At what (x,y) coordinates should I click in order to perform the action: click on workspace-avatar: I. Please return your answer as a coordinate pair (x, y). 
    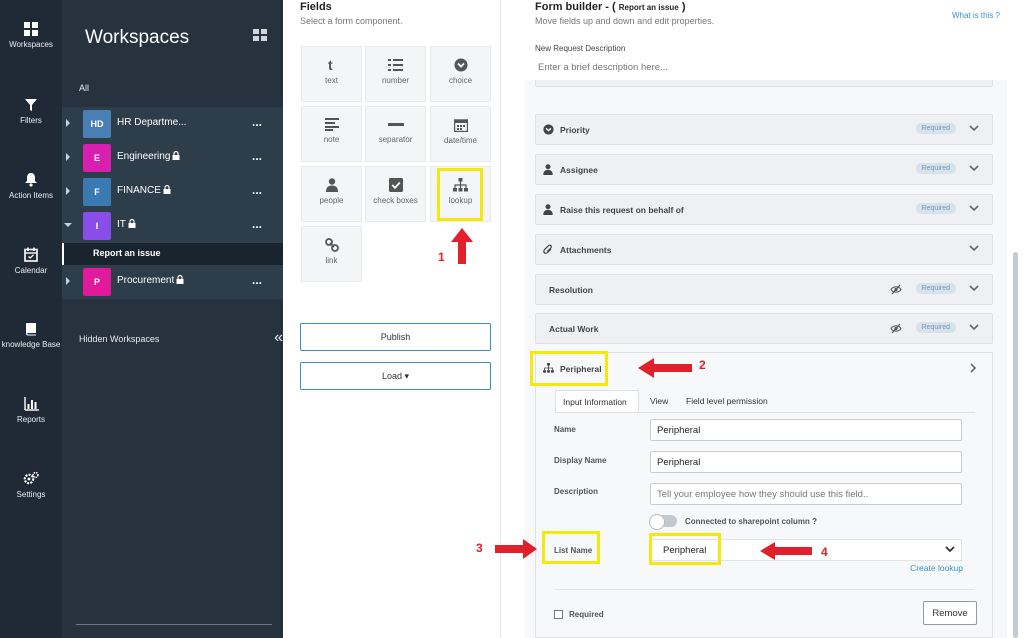
    Looking at the image, I should click on (97, 226).